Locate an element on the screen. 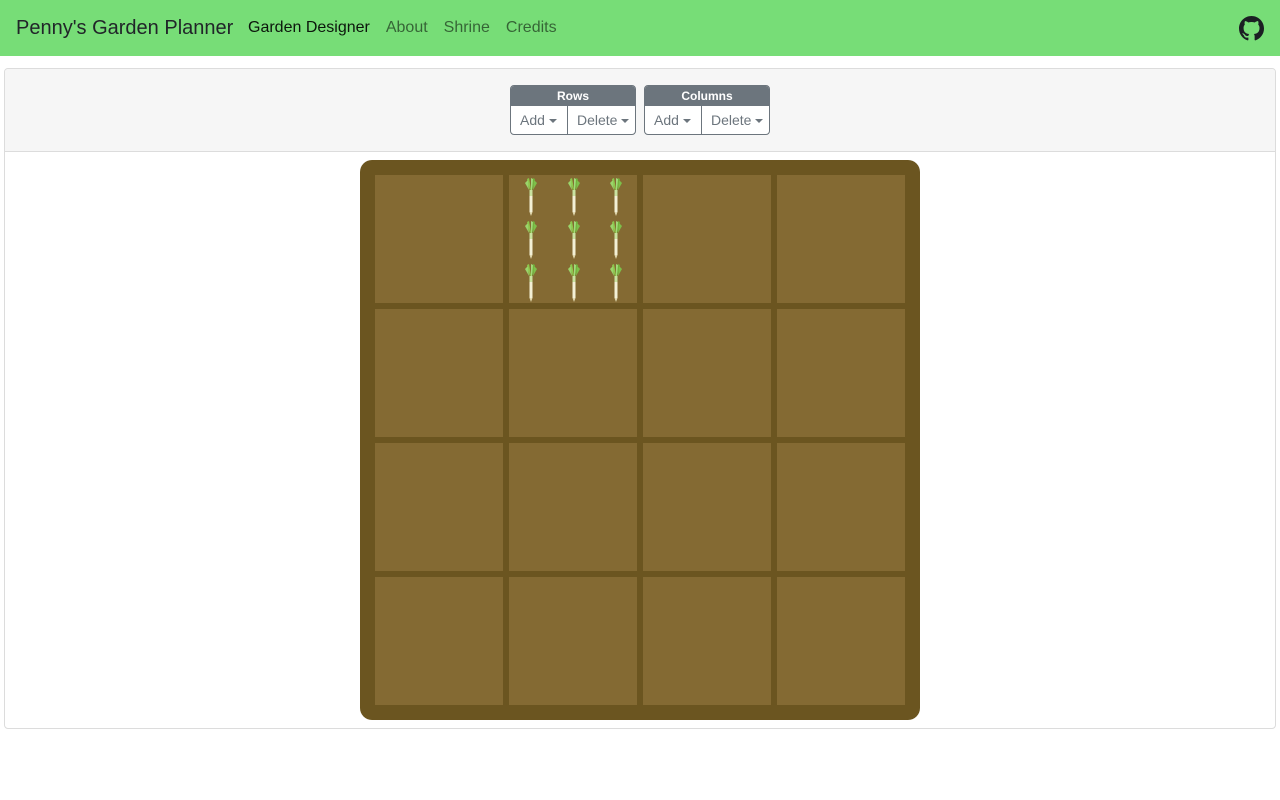  columns-add-button: Add is located at coordinates (673, 120).